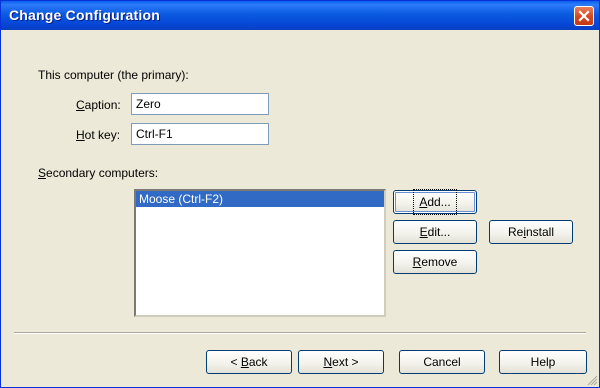 This screenshot has height=388, width=600. What do you see at coordinates (341, 362) in the screenshot?
I see `next-button: Next >` at bounding box center [341, 362].